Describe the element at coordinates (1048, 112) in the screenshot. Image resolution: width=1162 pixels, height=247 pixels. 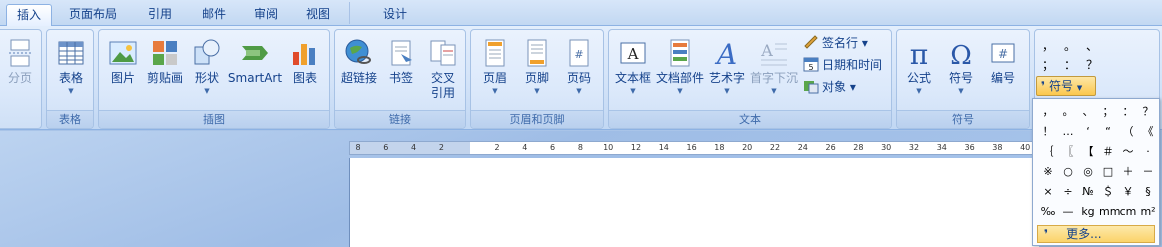
I see `symbol-cell: ，` at that location.